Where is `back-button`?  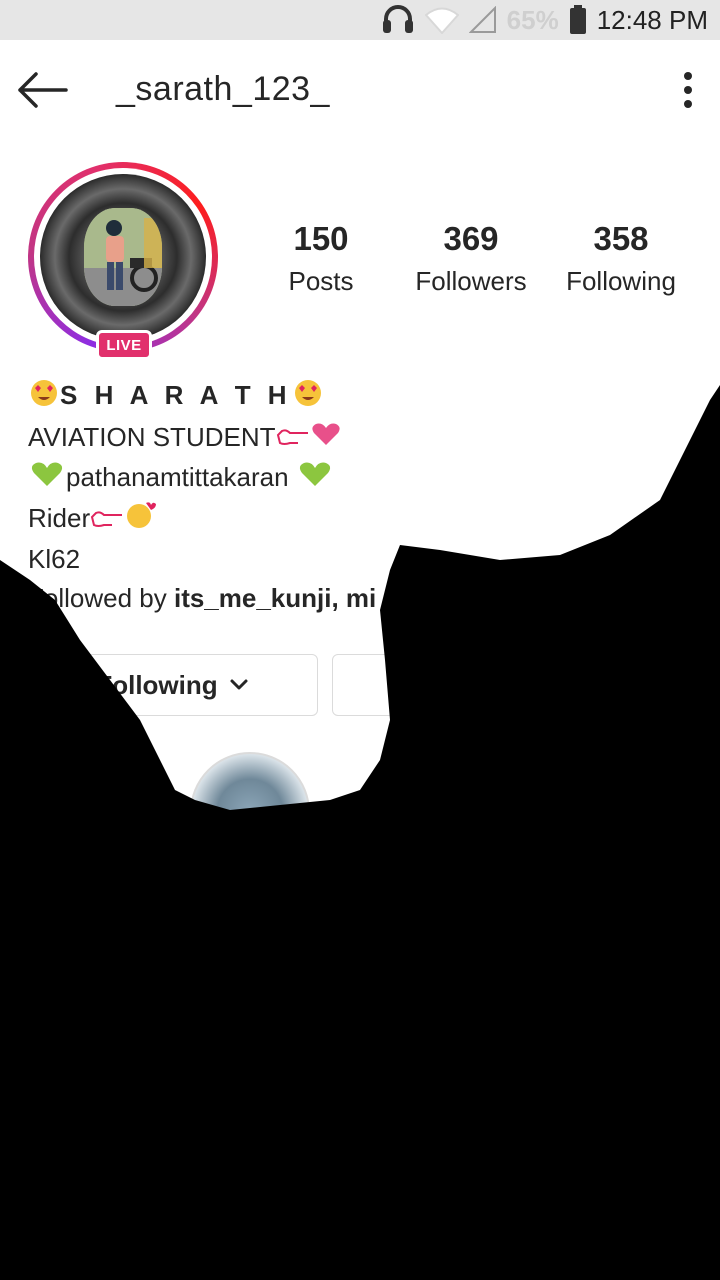
back-button is located at coordinates (42, 90).